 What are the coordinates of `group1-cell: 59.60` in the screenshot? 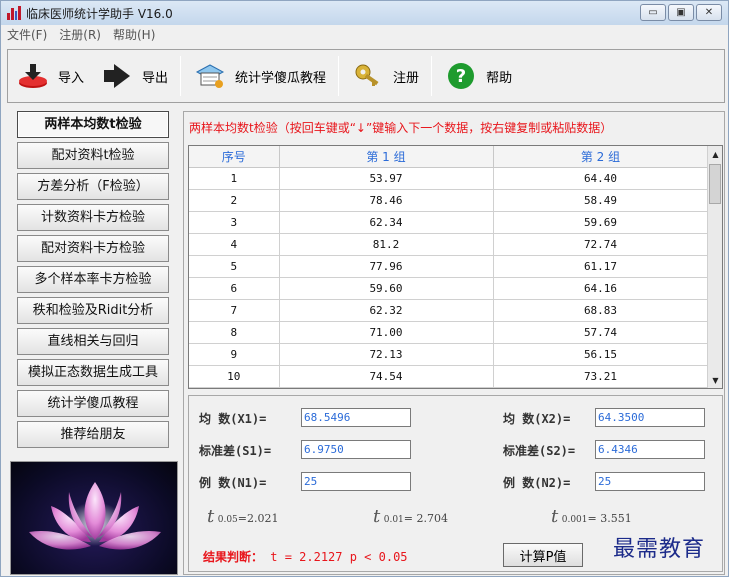 It's located at (386, 288).